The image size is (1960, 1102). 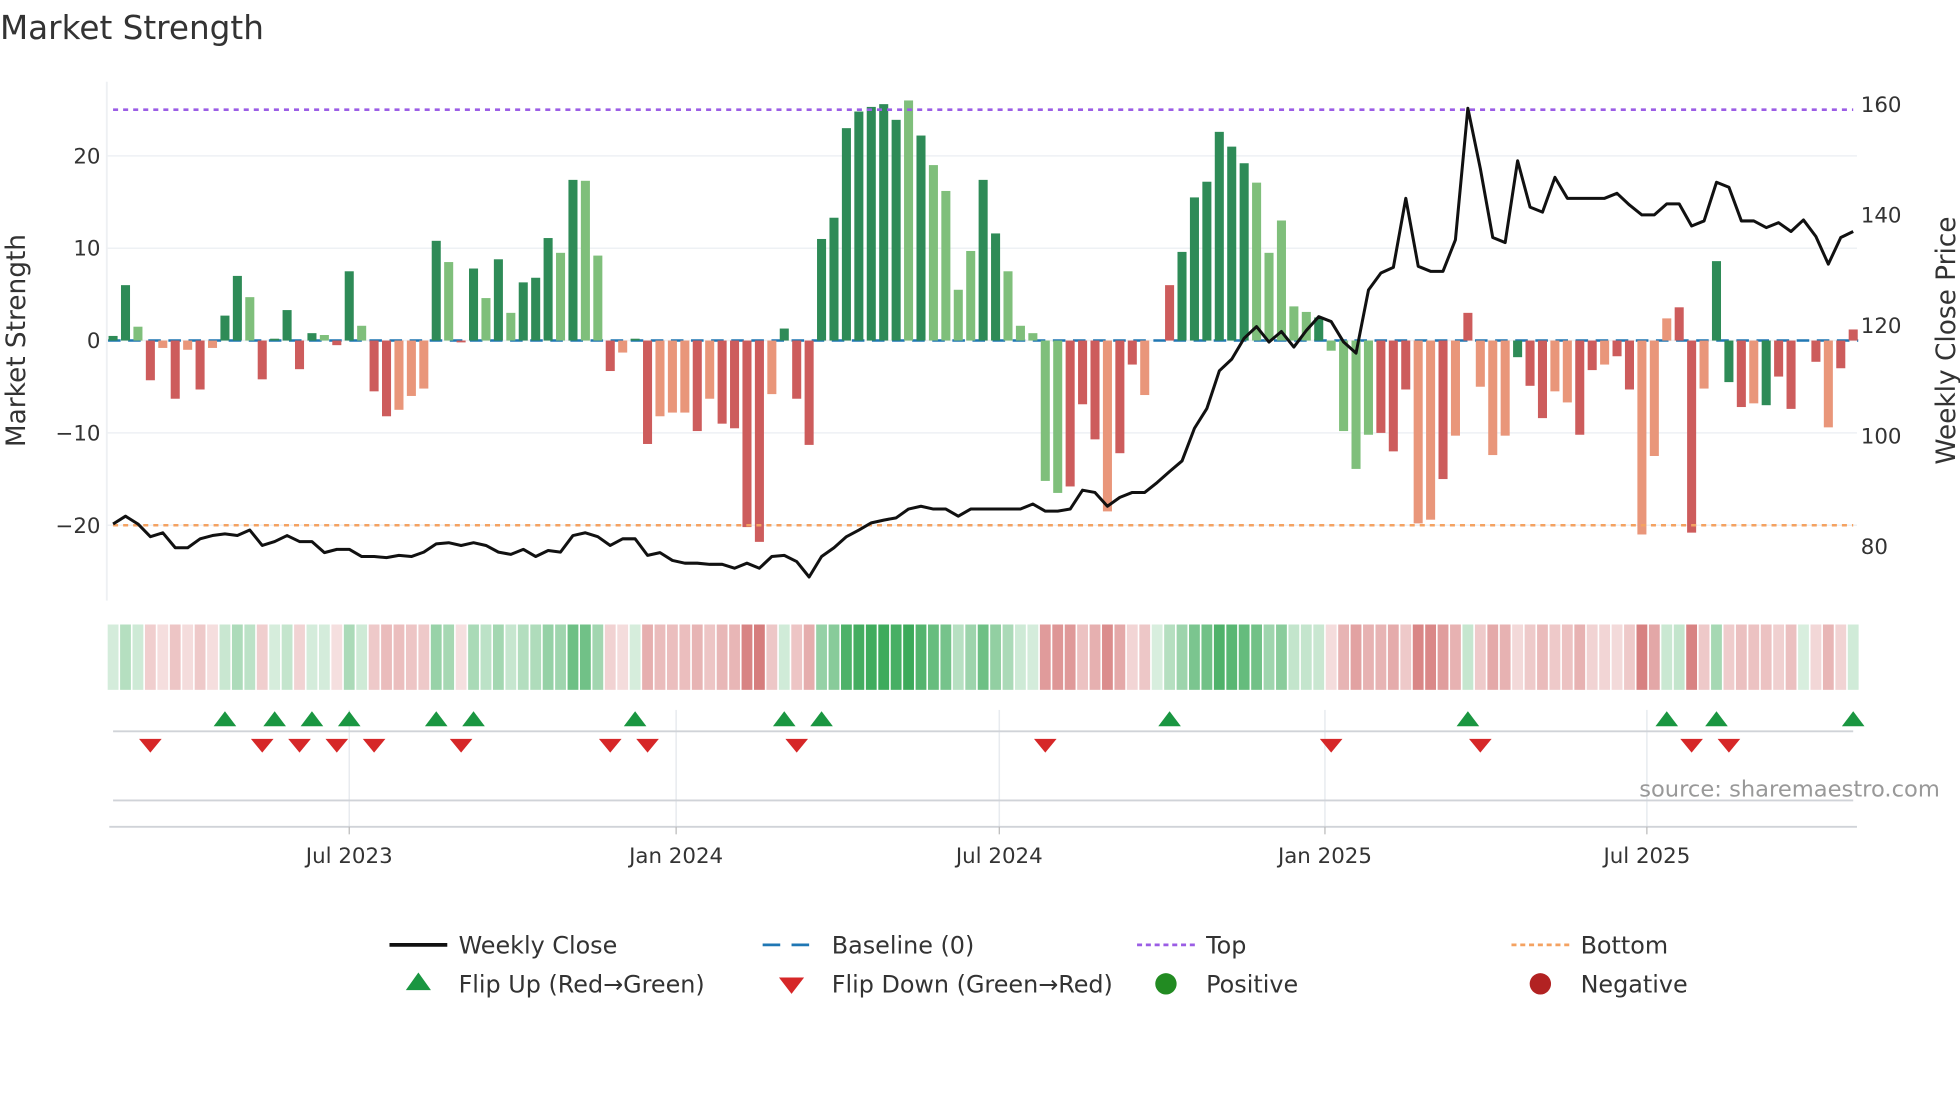 I want to click on x-tick-label: Jul 2025, so click(x=1645, y=856).